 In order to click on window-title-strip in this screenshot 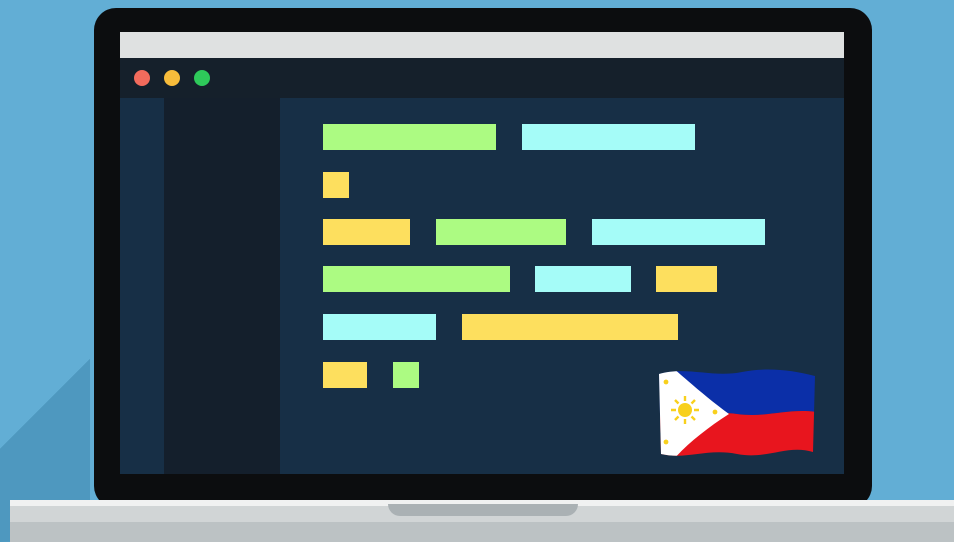, I will do `click(482, 45)`.